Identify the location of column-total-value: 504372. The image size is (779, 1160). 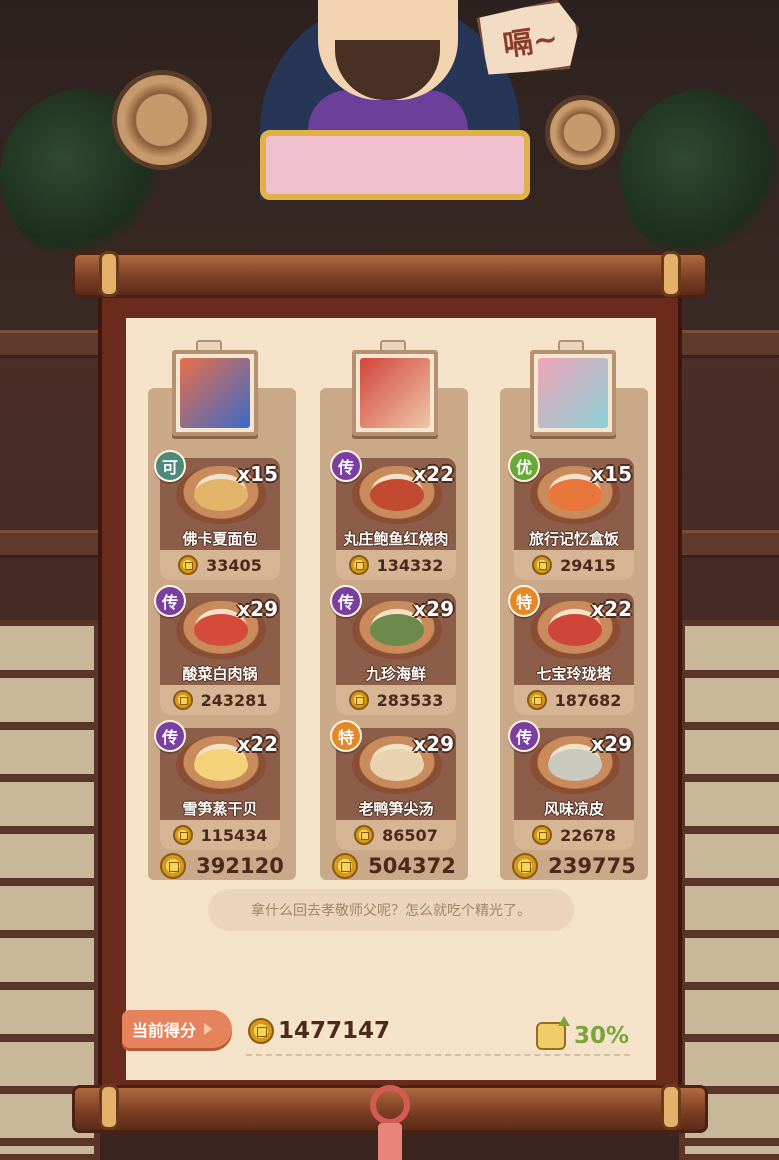
(412, 866).